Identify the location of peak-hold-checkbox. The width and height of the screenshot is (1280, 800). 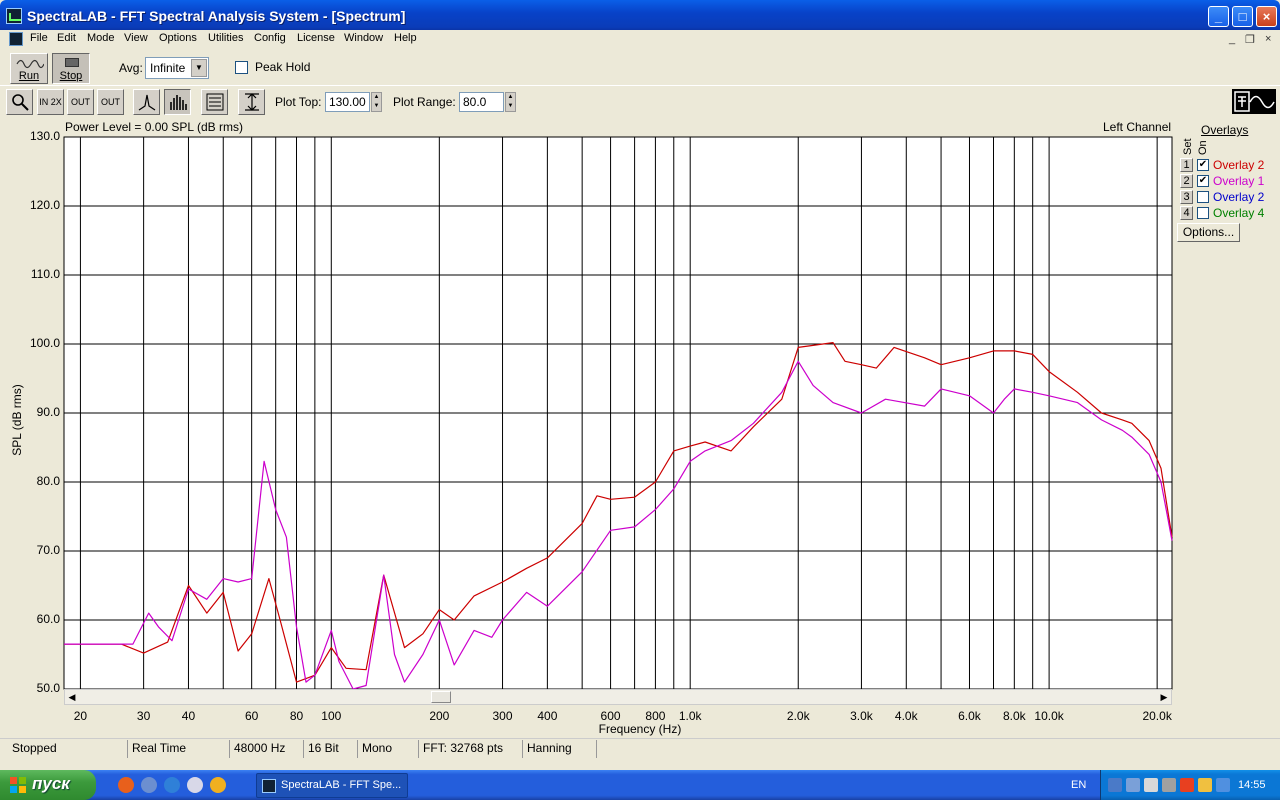
(241, 67).